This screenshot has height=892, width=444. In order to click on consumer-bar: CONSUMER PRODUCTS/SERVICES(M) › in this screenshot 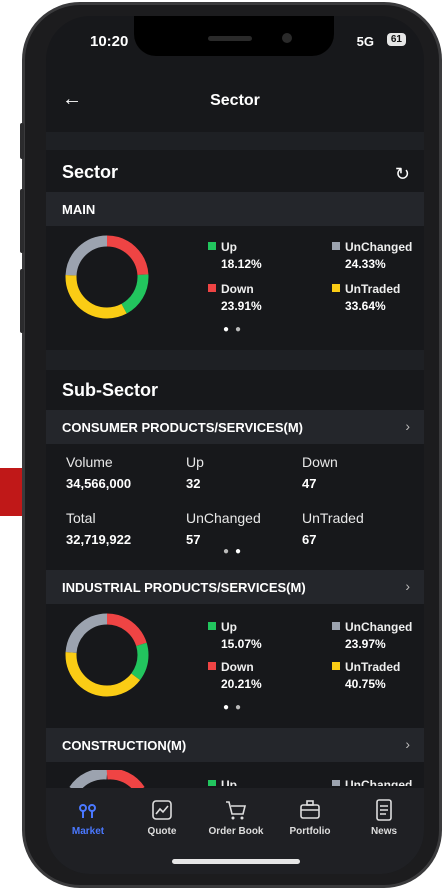, I will do `click(235, 427)`.